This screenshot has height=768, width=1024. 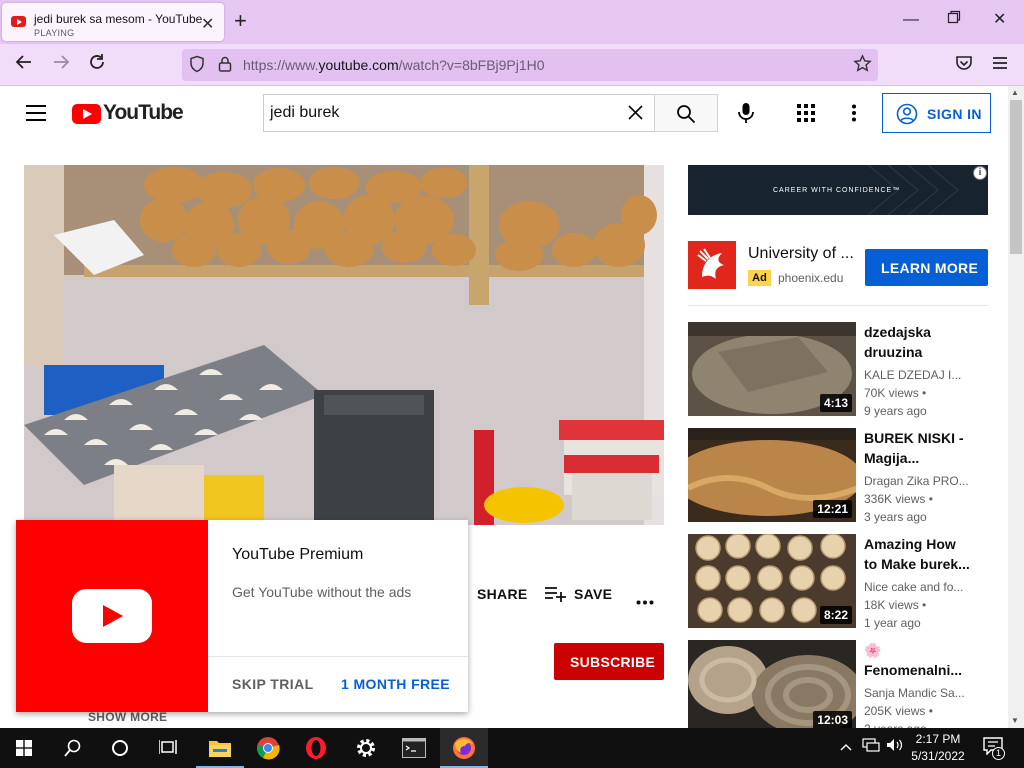 What do you see at coordinates (414, 748) in the screenshot?
I see `terminal-taskbar-icon` at bounding box center [414, 748].